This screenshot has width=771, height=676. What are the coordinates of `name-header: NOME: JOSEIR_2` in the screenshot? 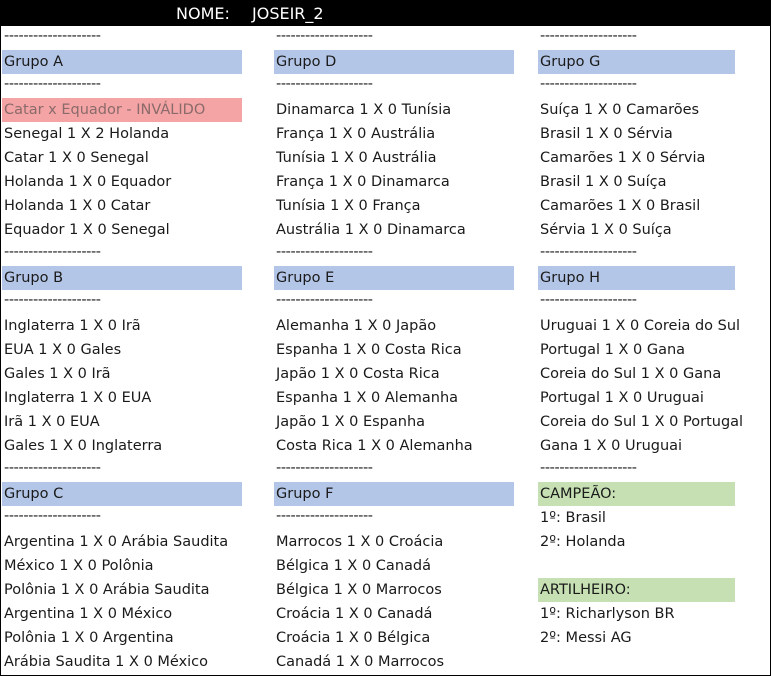 It's located at (385, 13).